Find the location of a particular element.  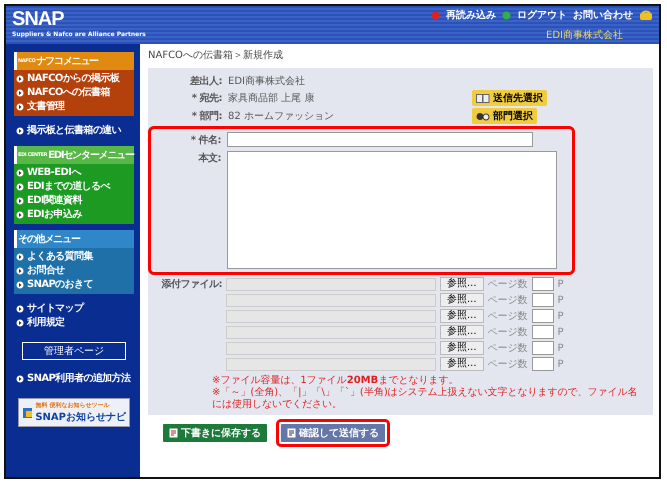

menu-link: NAFCOからの掲示板 is located at coordinates (75, 79).